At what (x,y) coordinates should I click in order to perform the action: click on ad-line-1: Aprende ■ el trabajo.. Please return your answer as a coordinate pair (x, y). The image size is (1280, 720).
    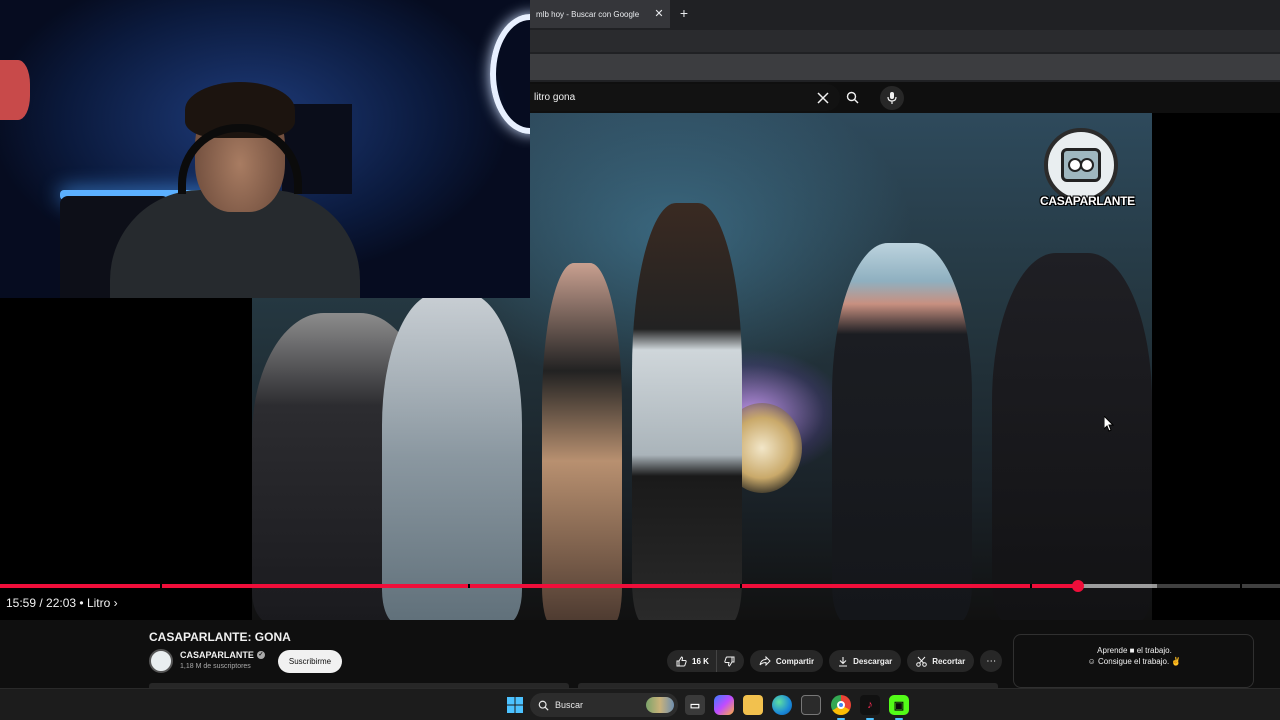
    Looking at the image, I should click on (1134, 650).